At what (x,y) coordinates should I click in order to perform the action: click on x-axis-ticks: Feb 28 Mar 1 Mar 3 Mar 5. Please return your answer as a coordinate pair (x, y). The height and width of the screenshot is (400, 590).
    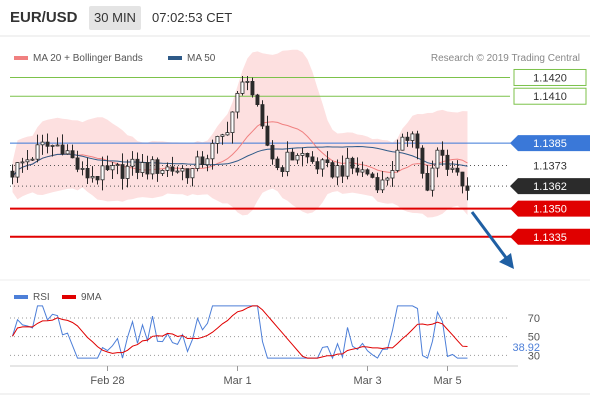
    Looking at the image, I should click on (276, 376).